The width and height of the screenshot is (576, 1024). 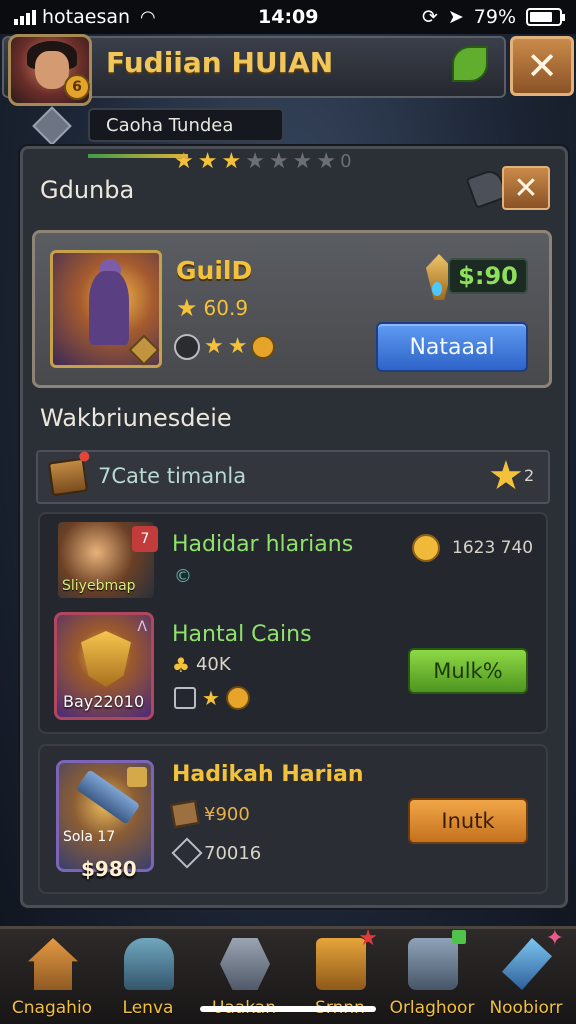 I want to click on nav-item-treasure: Orlaghoor, so click(x=432, y=977).